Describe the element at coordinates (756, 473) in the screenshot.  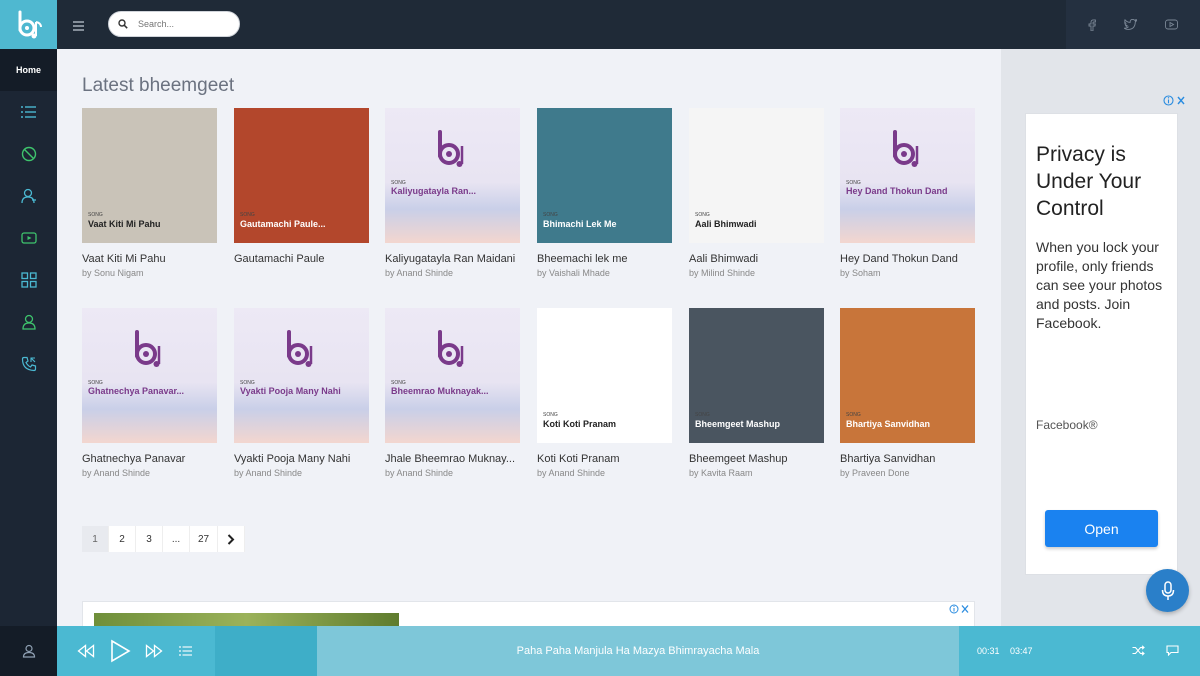
I see `song-artist: by Kavita Raam` at that location.